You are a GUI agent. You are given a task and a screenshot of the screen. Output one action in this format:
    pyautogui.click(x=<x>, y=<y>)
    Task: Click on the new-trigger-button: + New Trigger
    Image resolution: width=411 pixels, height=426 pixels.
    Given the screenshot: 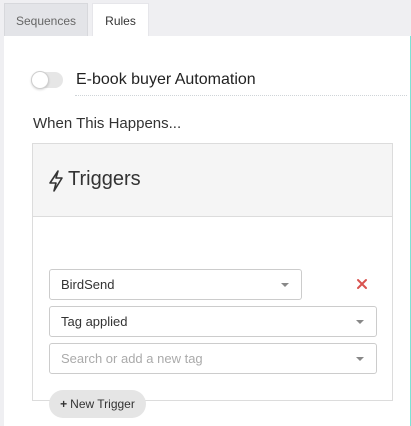 What is the action you would take?
    pyautogui.click(x=97, y=404)
    